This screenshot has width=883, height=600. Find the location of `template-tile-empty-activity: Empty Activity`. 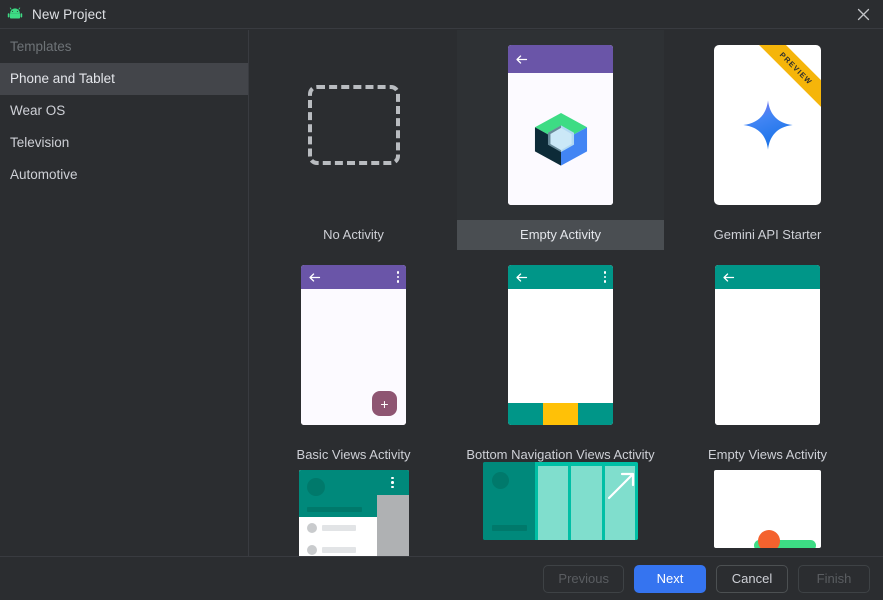

template-tile-empty-activity: Empty Activity is located at coordinates (560, 140).